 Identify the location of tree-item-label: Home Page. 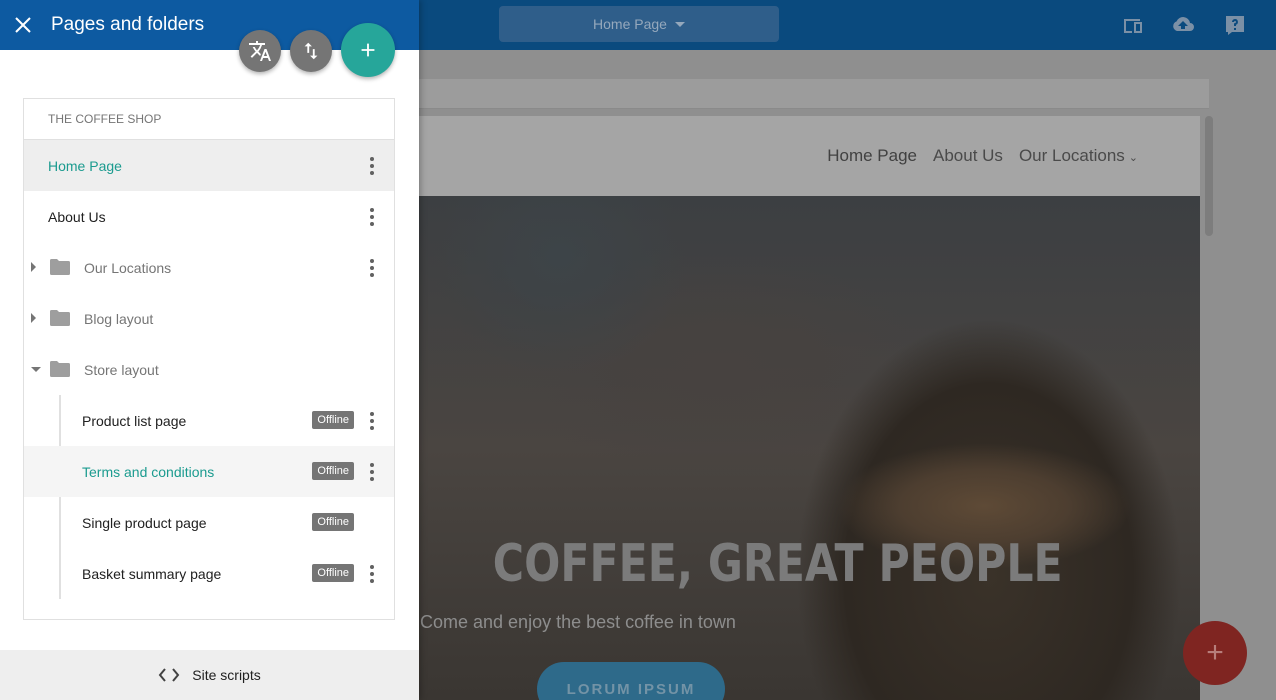
(85, 165).